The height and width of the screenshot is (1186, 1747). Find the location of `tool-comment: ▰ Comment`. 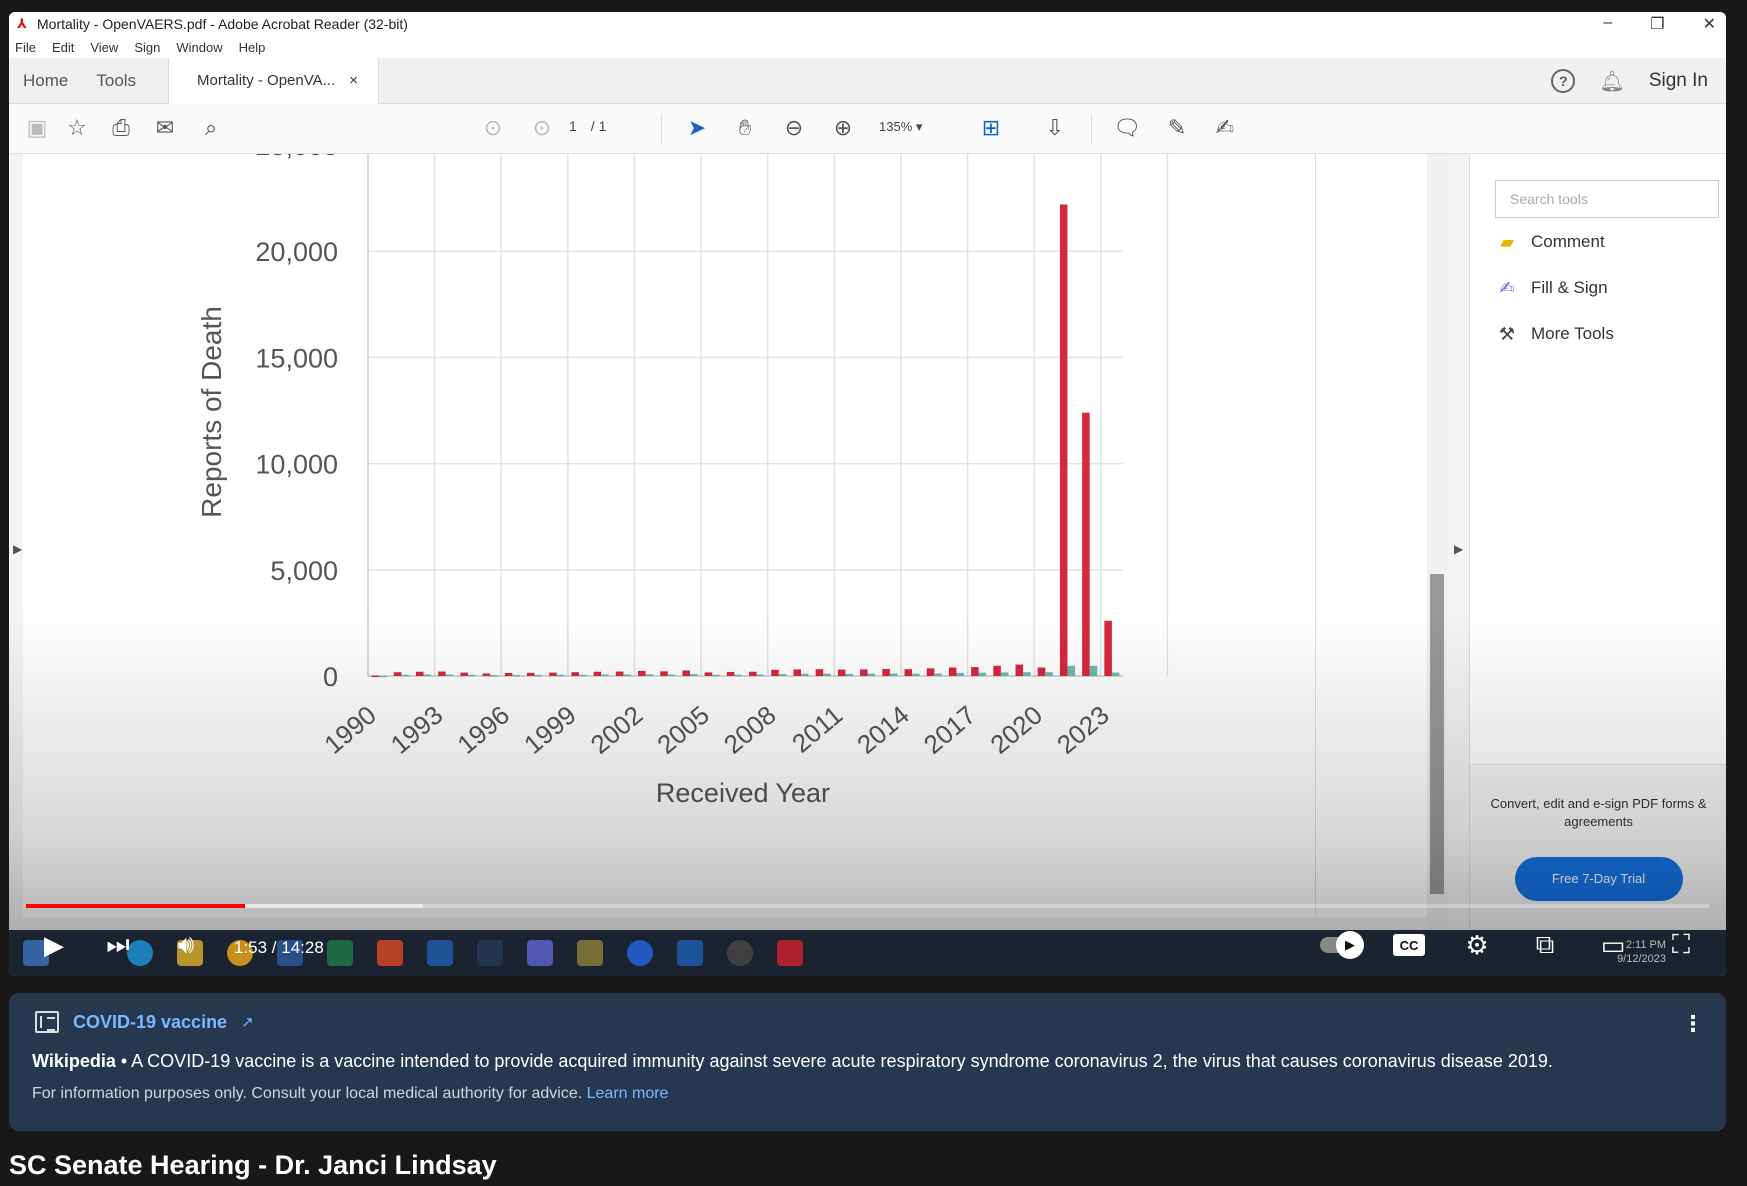

tool-comment: ▰ Comment is located at coordinates (1550, 242).